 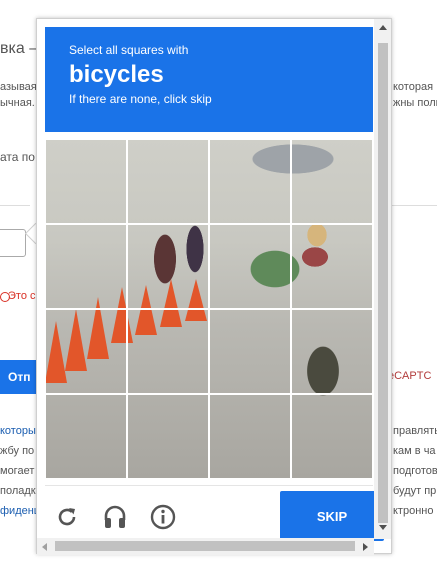 What do you see at coordinates (86, 266) in the screenshot?
I see `captcha-tile-r2-c1` at bounding box center [86, 266].